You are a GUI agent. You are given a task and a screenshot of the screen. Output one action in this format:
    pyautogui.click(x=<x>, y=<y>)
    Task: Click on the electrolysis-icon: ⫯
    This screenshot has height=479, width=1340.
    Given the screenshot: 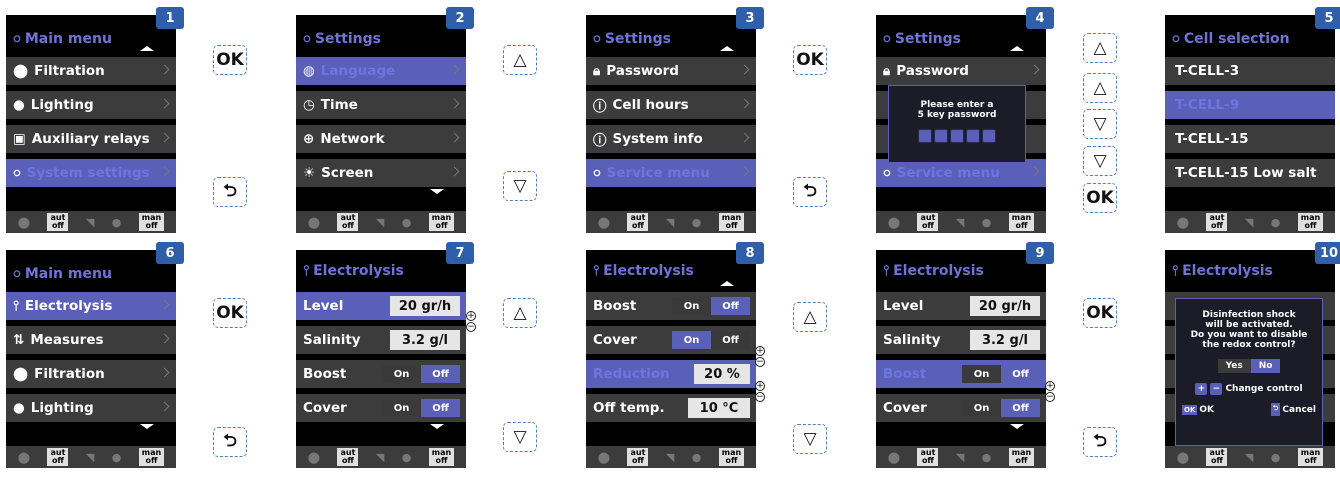 What is the action you would take?
    pyautogui.click(x=1175, y=271)
    